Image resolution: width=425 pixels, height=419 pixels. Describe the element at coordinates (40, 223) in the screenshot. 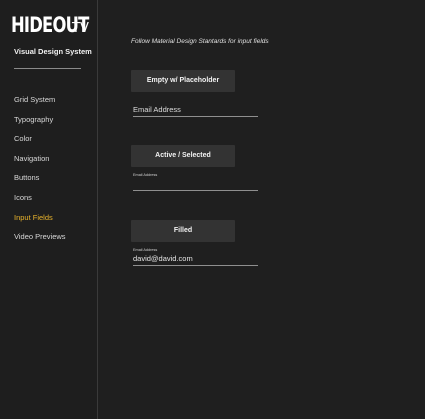

I see `sidebar-item-input-fields: Input Fields` at that location.